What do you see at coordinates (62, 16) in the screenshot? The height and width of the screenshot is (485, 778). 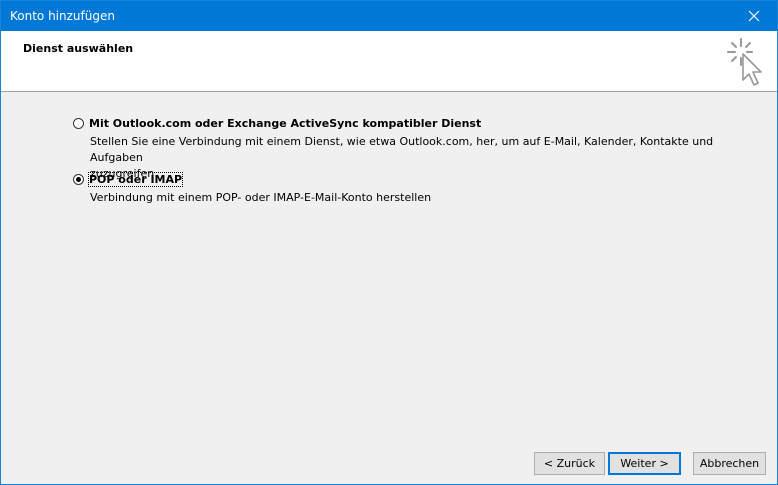 I see `window-title: Konto hinzufügen` at bounding box center [62, 16].